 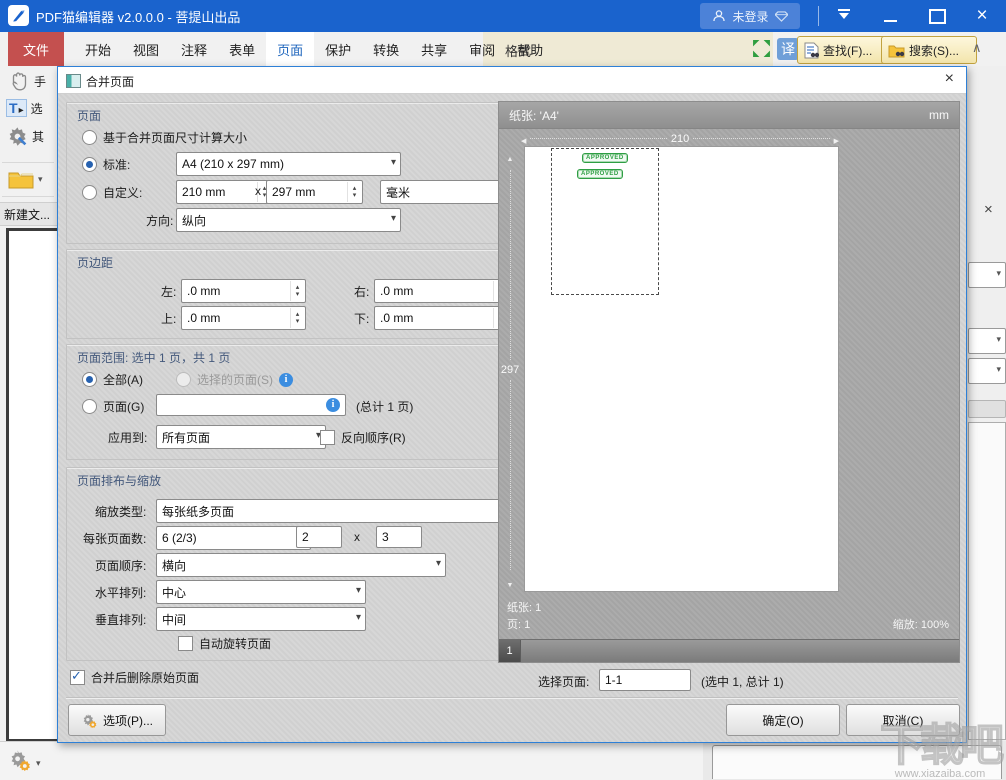 I want to click on margin-bottom-spinner: .0 mm, so click(x=441, y=318).